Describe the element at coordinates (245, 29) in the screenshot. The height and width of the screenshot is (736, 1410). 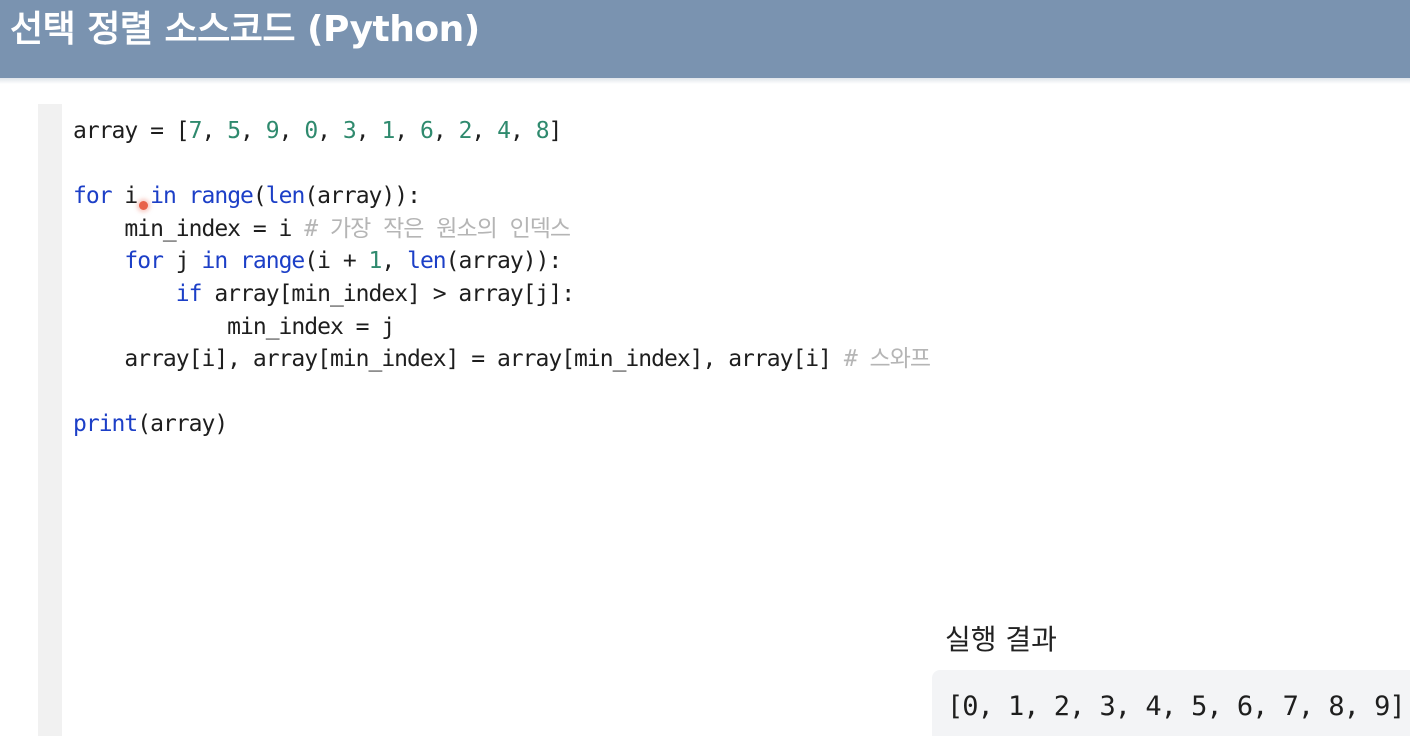
I see `slide-title: 선택 정렬 소스코드 (Python)` at that location.